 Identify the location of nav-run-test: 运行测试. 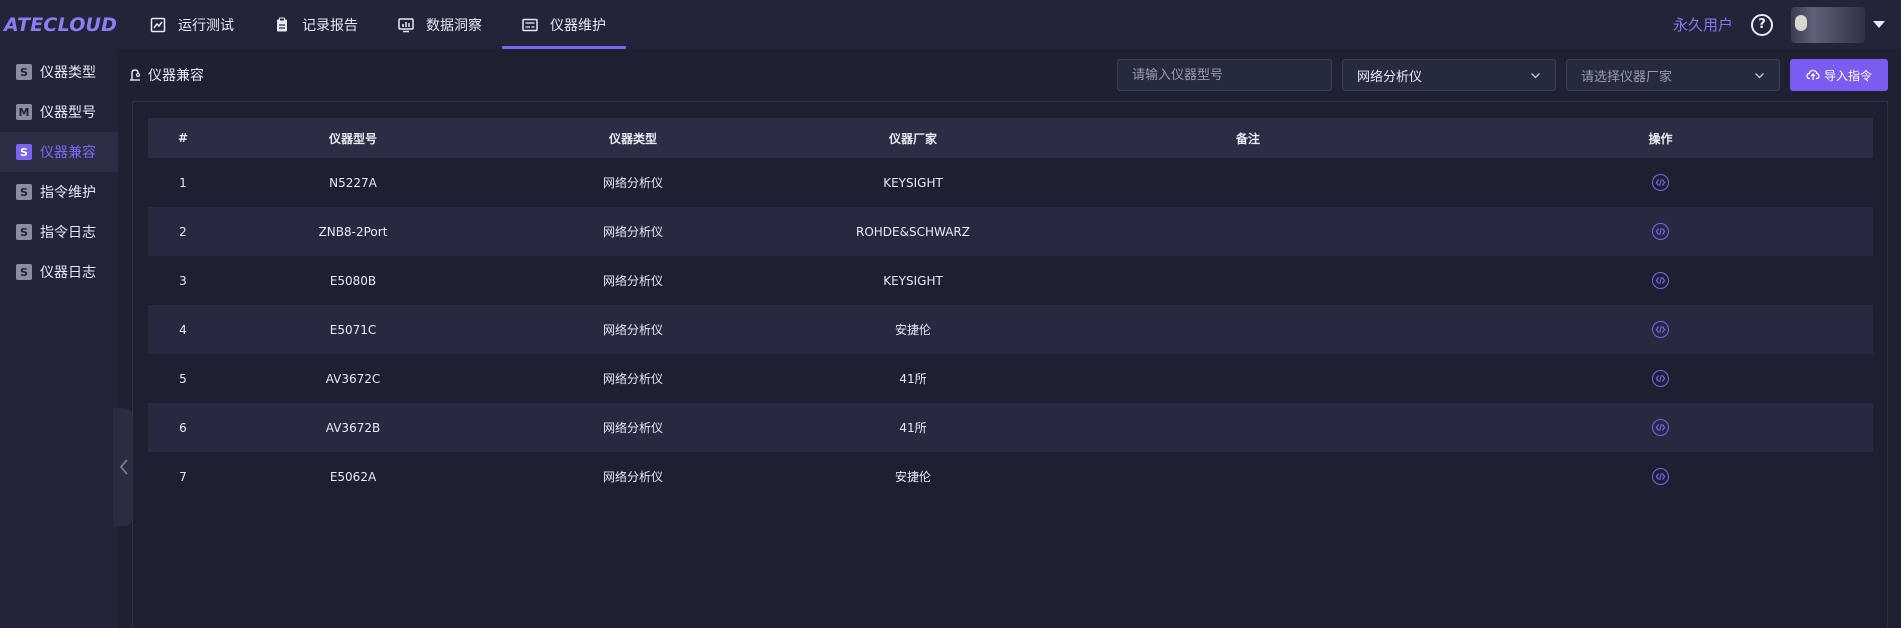
(192, 24).